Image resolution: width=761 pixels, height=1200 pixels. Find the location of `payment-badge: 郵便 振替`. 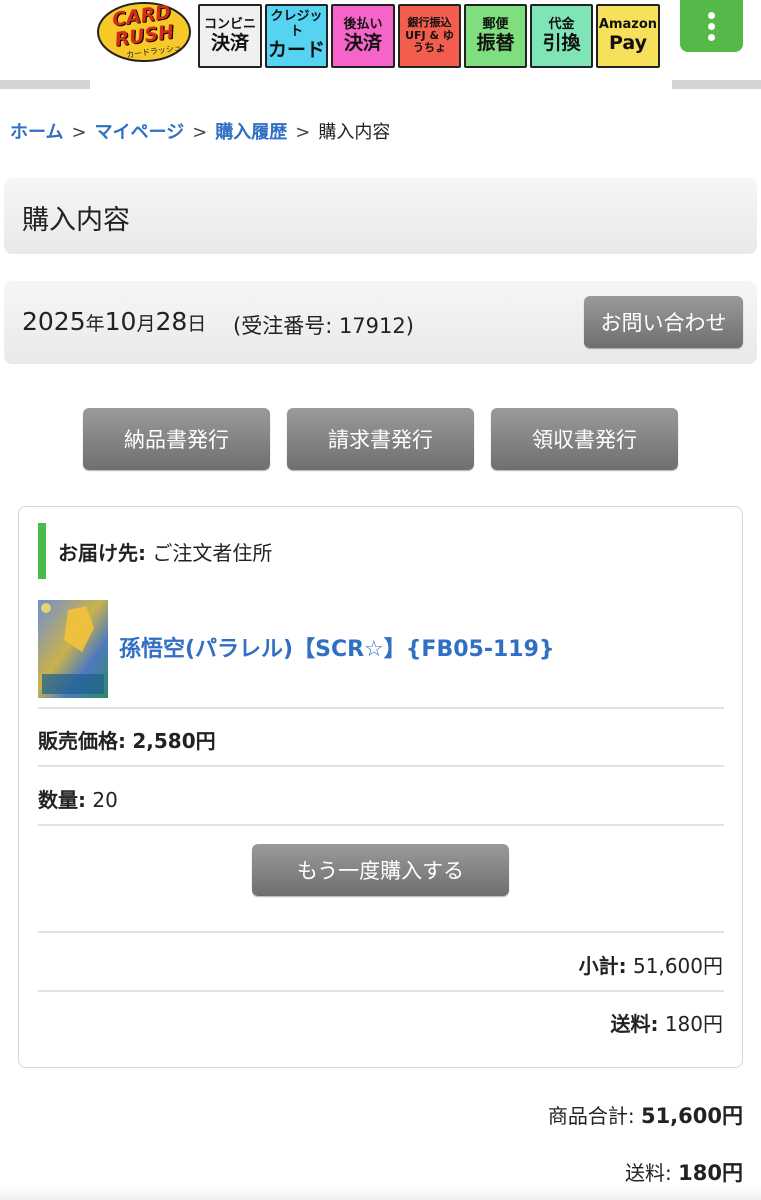

payment-badge: 郵便 振替 is located at coordinates (495, 36).